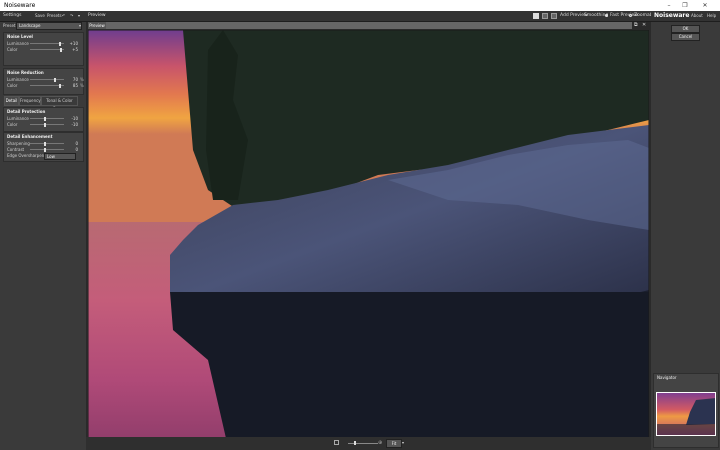 The width and height of the screenshot is (720, 450). Describe the element at coordinates (685, 230) in the screenshot. I see `right-panel: Noiseware About Help OK Cancel Navigator` at that location.